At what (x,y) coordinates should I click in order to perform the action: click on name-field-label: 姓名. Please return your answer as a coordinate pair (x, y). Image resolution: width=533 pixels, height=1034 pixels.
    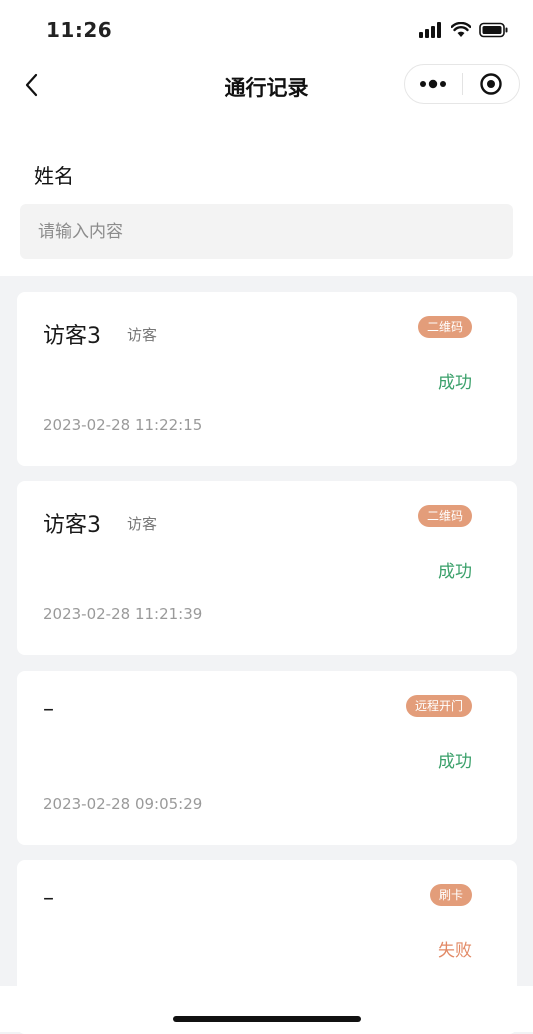
    Looking at the image, I should click on (54, 176).